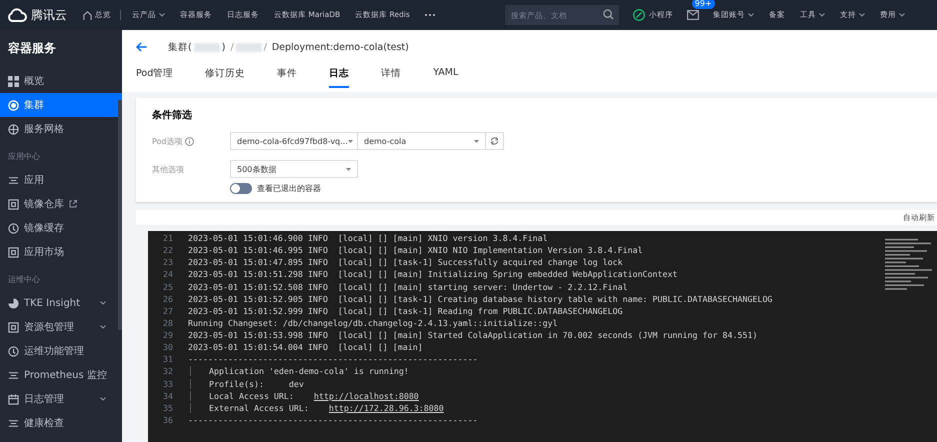 The height and width of the screenshot is (442, 937). Describe the element at coordinates (61, 423) in the screenshot. I see `sidebar-item: 健康检查` at that location.